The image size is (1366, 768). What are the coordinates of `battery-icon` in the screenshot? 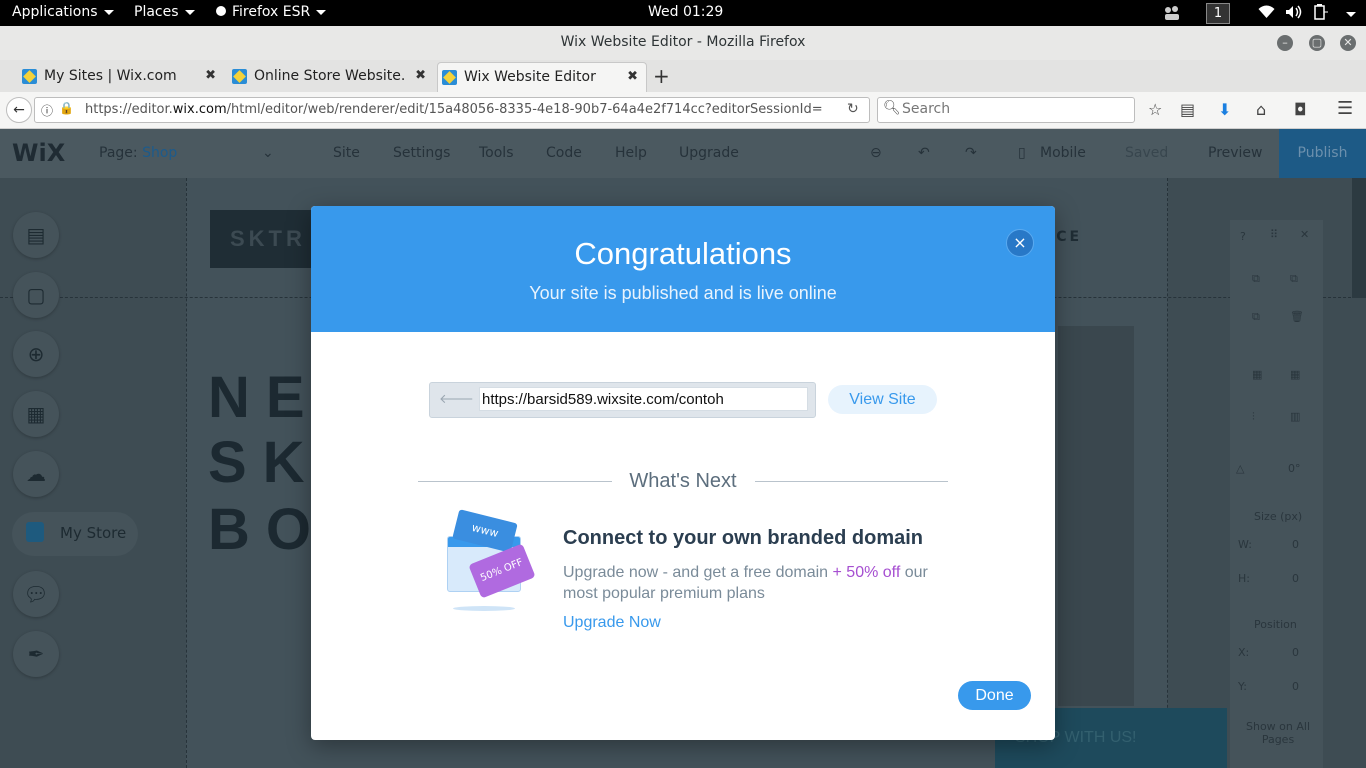 It's located at (1321, 14).